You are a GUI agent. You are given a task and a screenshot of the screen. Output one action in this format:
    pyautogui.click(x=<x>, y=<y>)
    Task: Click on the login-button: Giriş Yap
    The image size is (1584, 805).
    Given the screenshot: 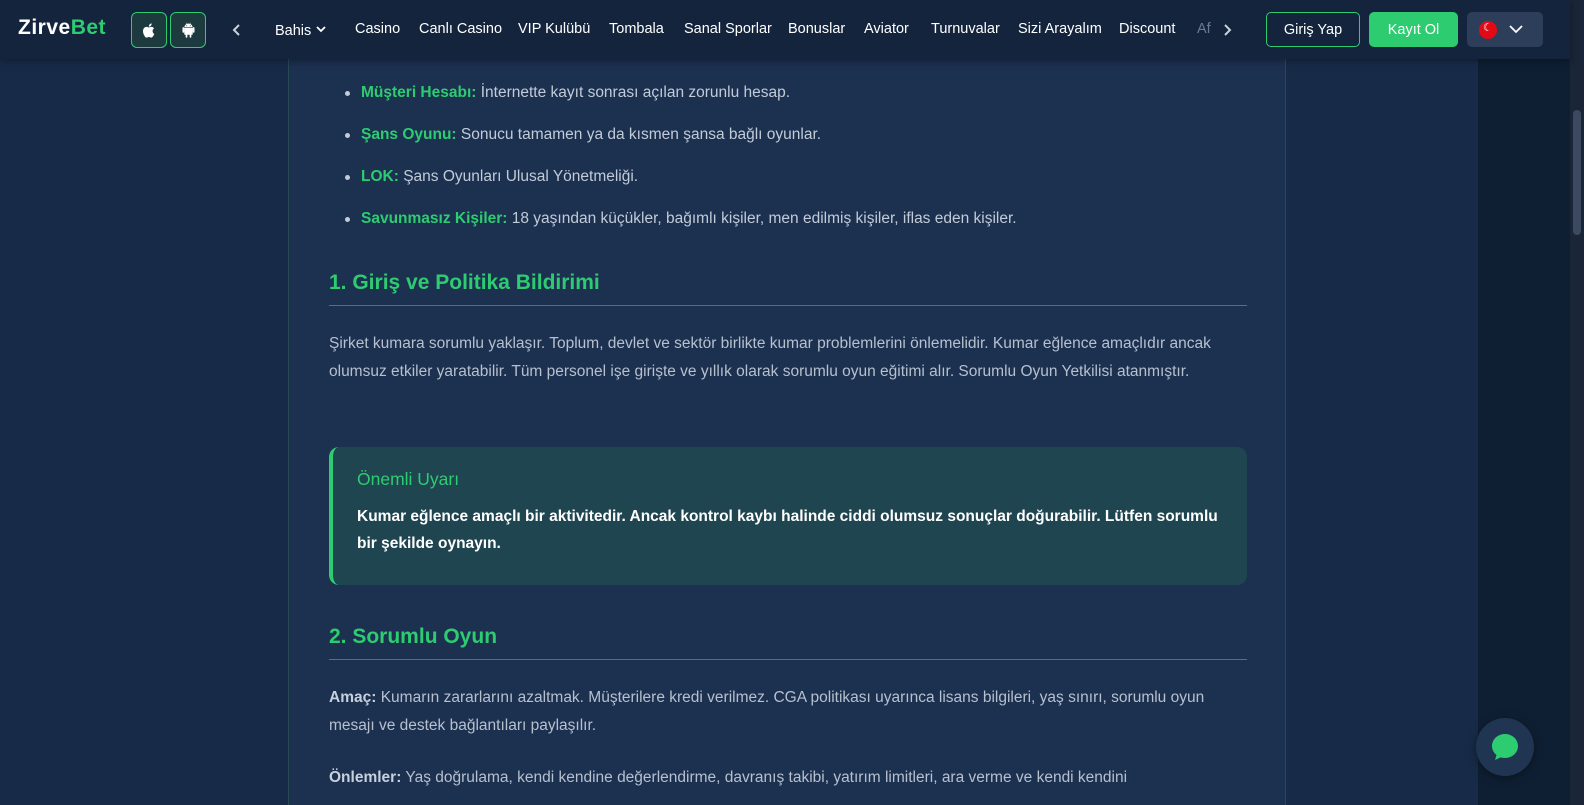 What is the action you would take?
    pyautogui.click(x=1313, y=29)
    